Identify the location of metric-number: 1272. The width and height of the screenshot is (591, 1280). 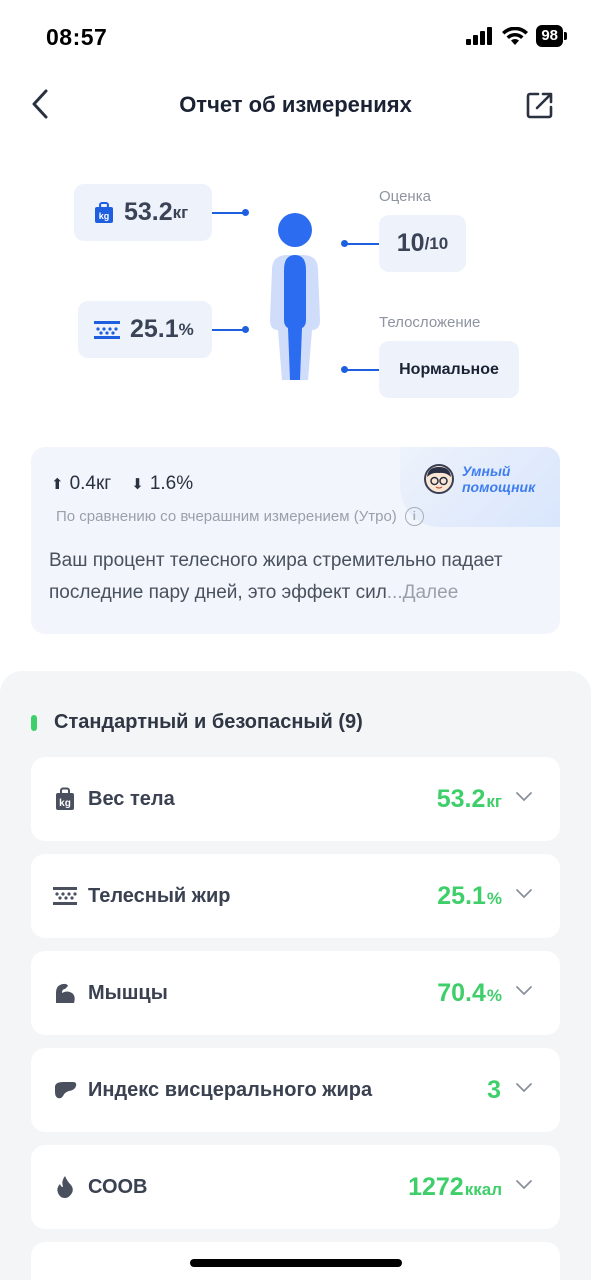
(436, 1186).